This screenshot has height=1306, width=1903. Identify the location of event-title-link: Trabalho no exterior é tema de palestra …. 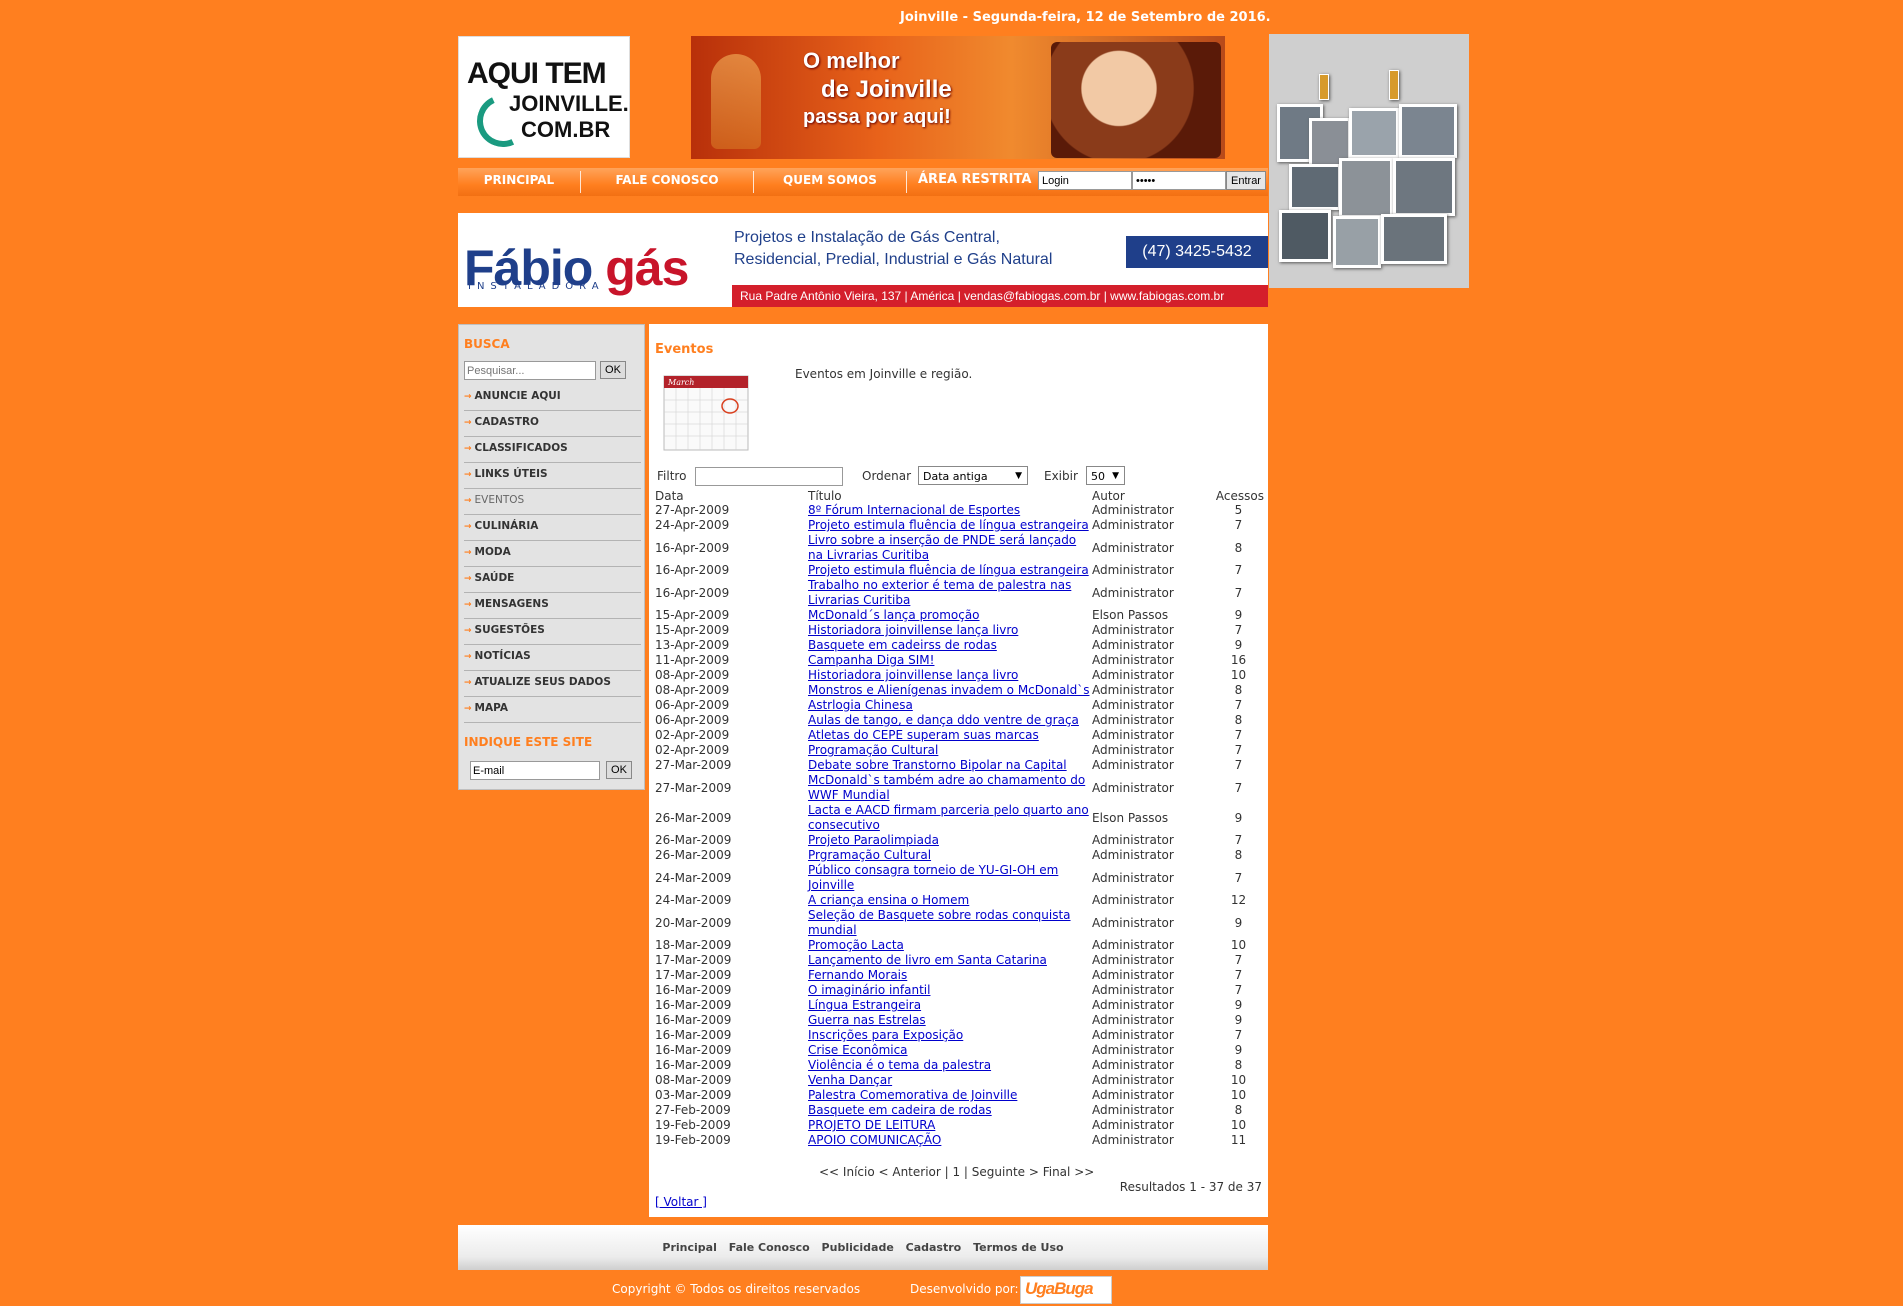
(939, 592).